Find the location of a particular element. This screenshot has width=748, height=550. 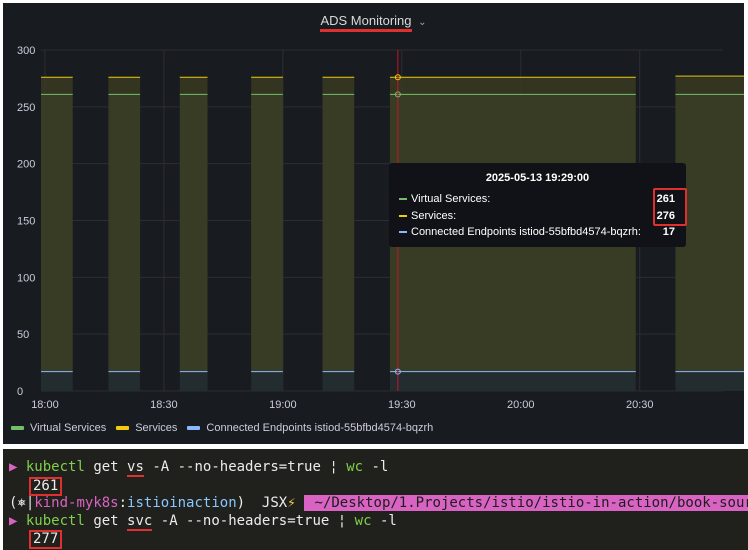

y-tick-label: 300 is located at coordinates (26, 51).